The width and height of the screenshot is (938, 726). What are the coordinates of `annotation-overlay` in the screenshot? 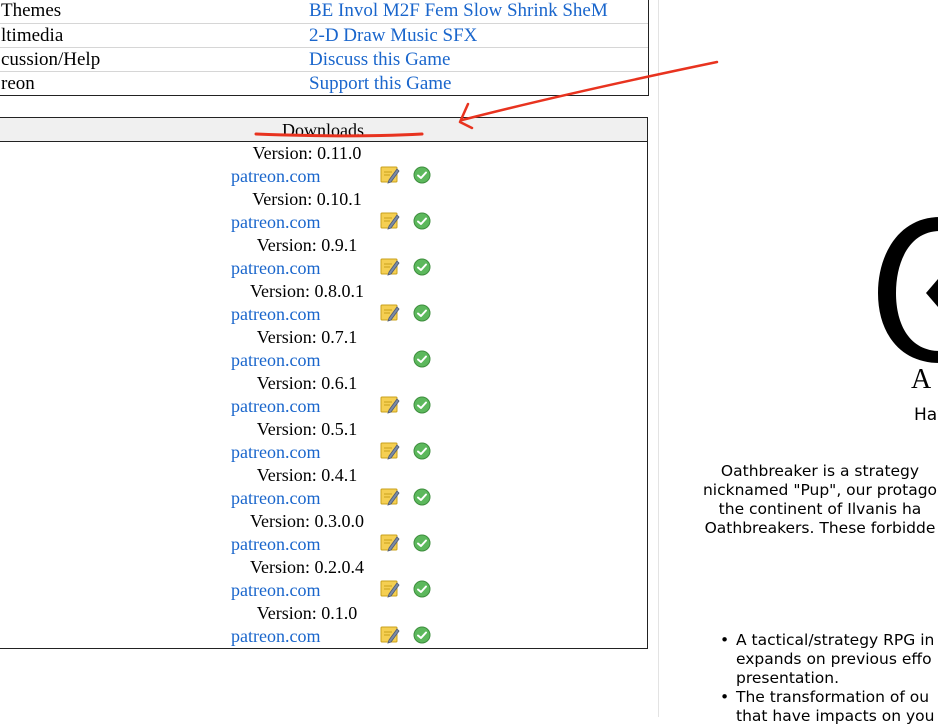 It's located at (486, 99).